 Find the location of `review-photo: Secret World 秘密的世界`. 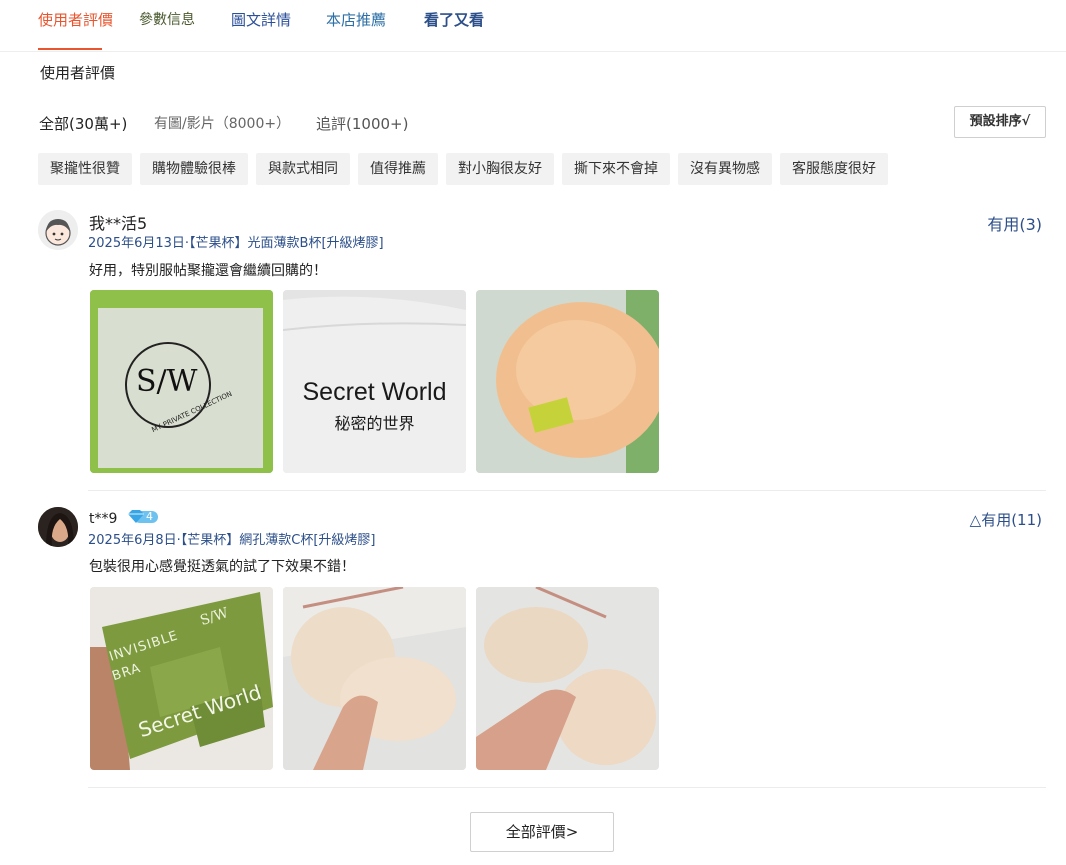

review-photo: Secret World 秘密的世界 is located at coordinates (374, 381).